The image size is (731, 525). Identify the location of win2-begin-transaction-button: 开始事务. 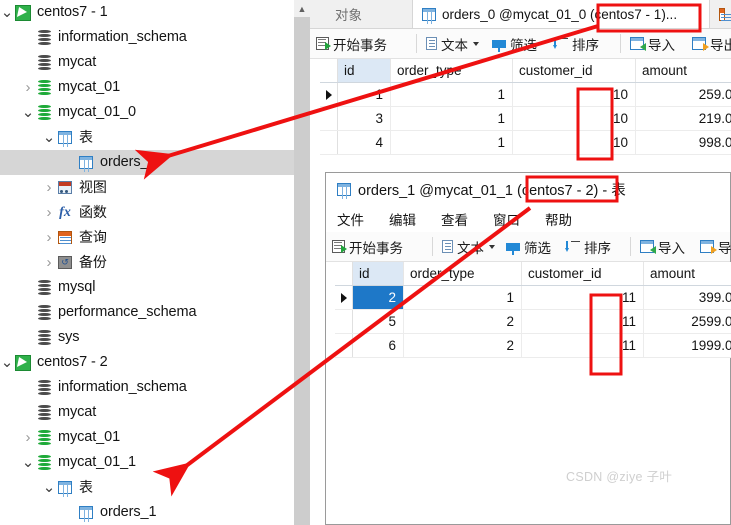
(367, 246).